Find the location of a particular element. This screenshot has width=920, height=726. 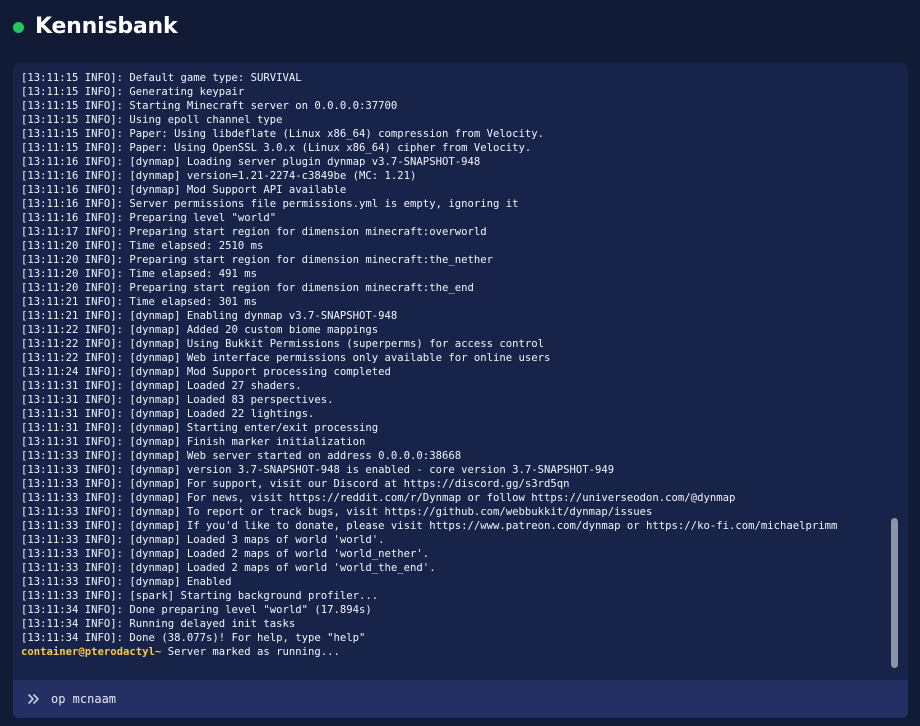

command-bar is located at coordinates (460, 699).